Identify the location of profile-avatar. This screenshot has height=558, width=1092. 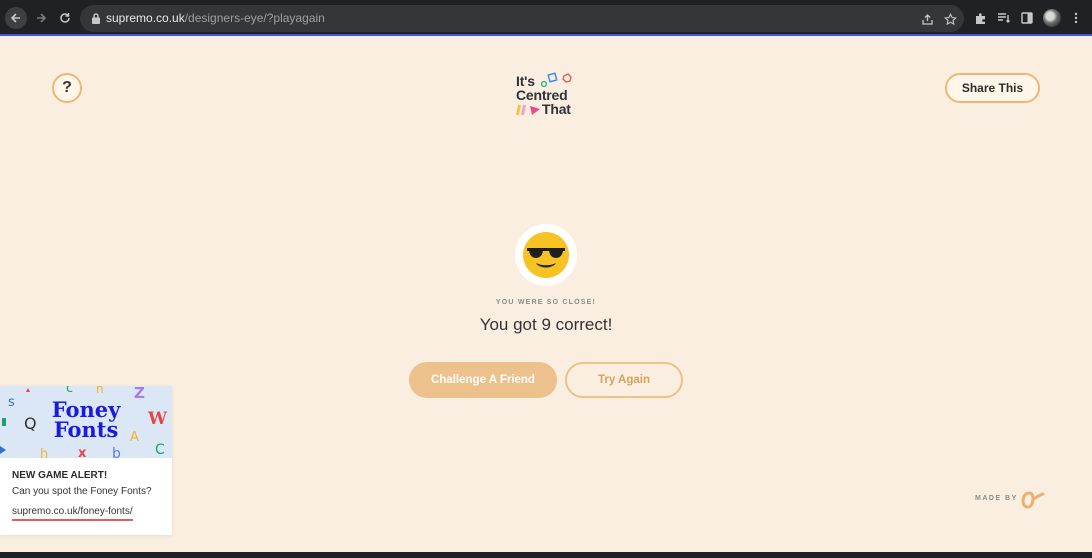
(1052, 18).